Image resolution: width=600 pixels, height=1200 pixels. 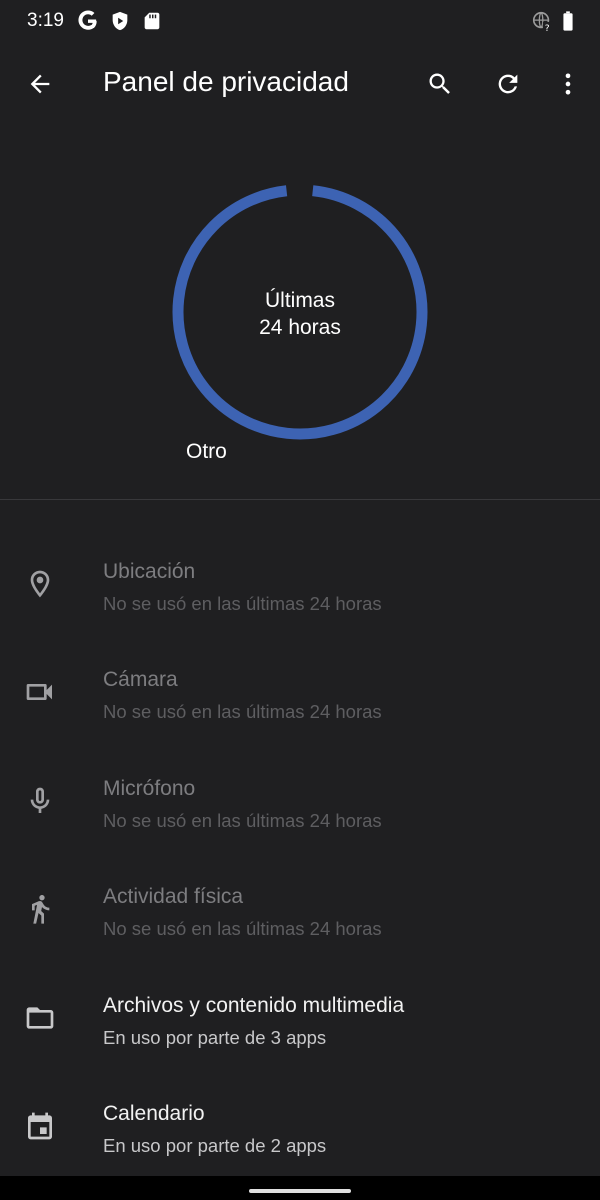 I want to click on status-time: 3:19, so click(x=45, y=20).